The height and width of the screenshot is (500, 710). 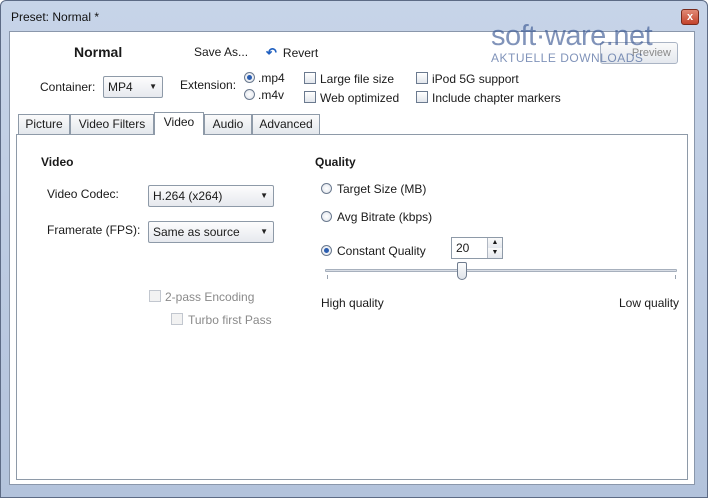 I want to click on video-codec-value: H.264 (x264), so click(x=188, y=196).